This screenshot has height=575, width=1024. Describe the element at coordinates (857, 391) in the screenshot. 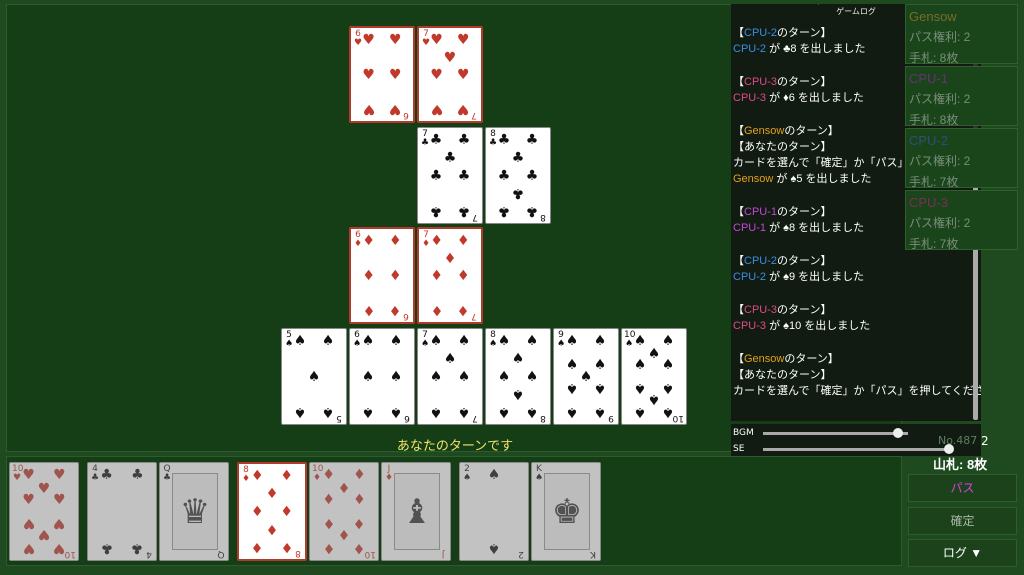

I see `log-line: カードを選んで「確定」か「パス」を押してください` at that location.